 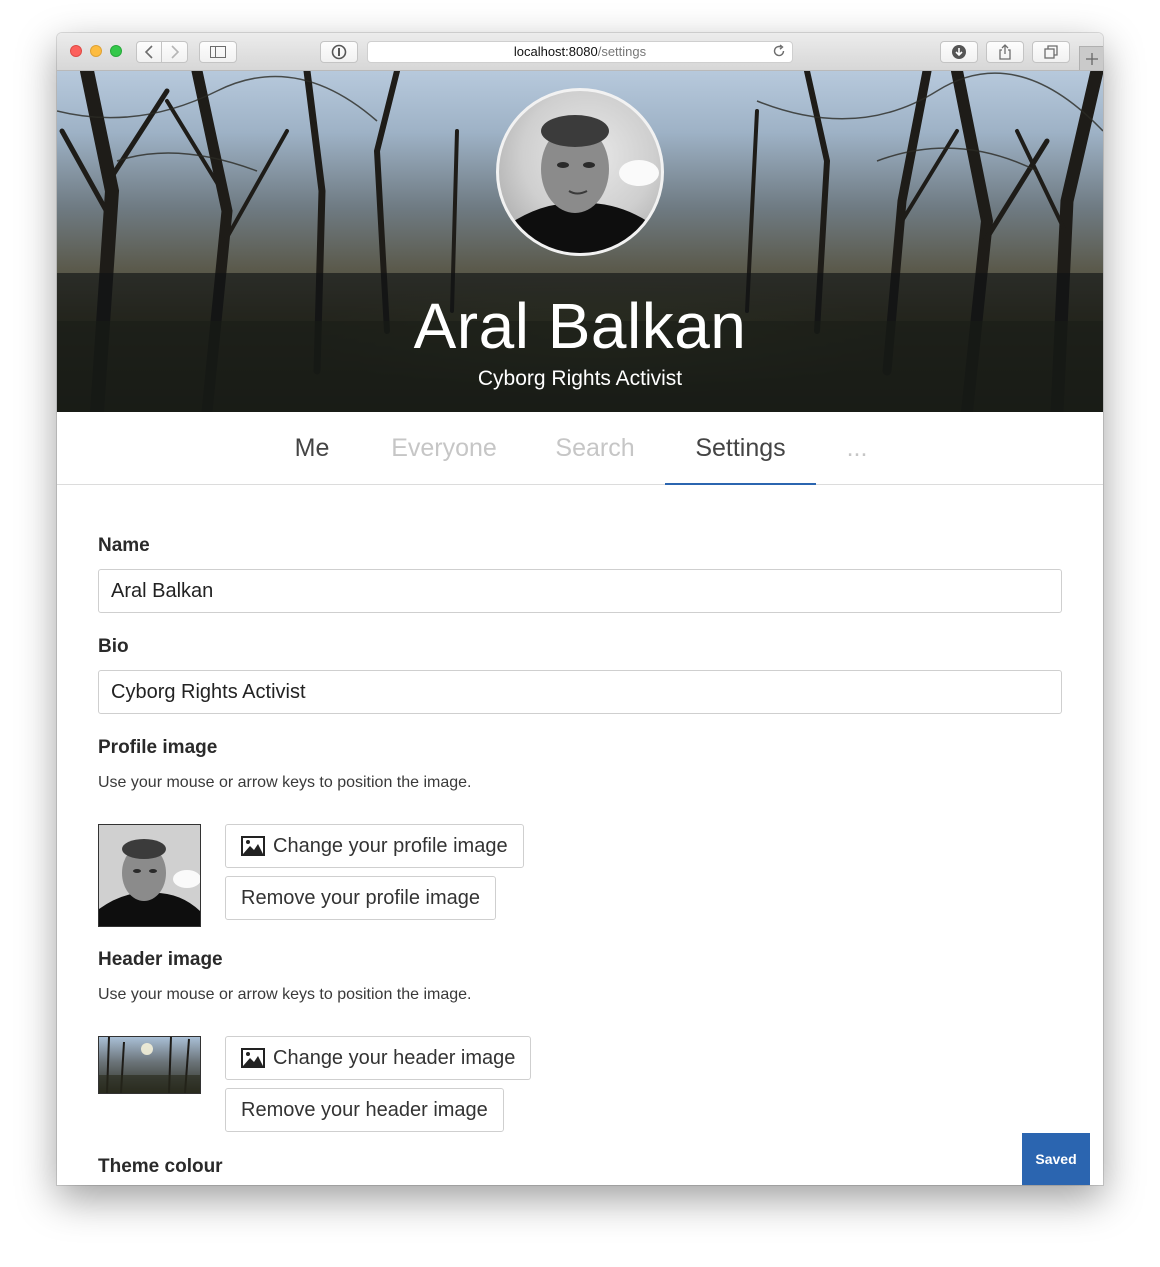 I want to click on saved-status-badge: Saved, so click(x=1056, y=1159).